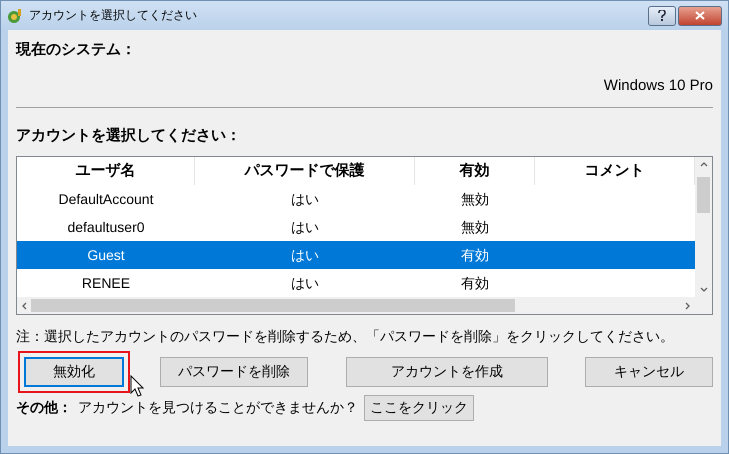  I want to click on table-row: DefaultAccount はい 無効, so click(356, 199).